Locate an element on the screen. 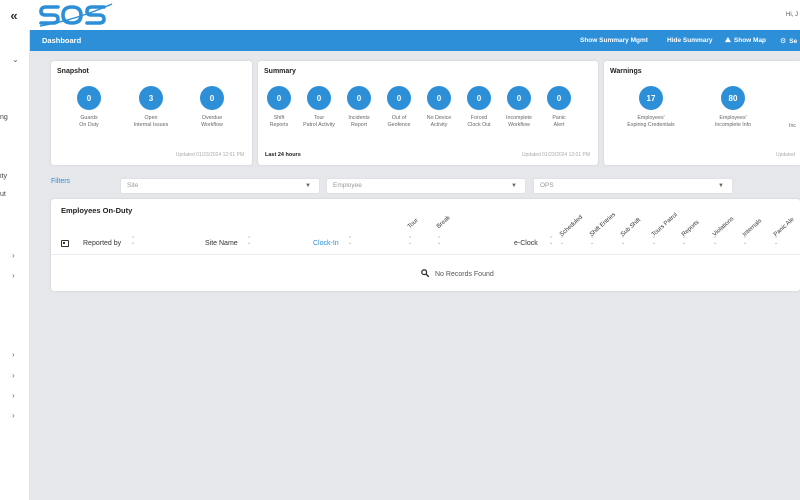  stat-incomplete-info: 80 Employees' Incomplete Info is located at coordinates (733, 107).